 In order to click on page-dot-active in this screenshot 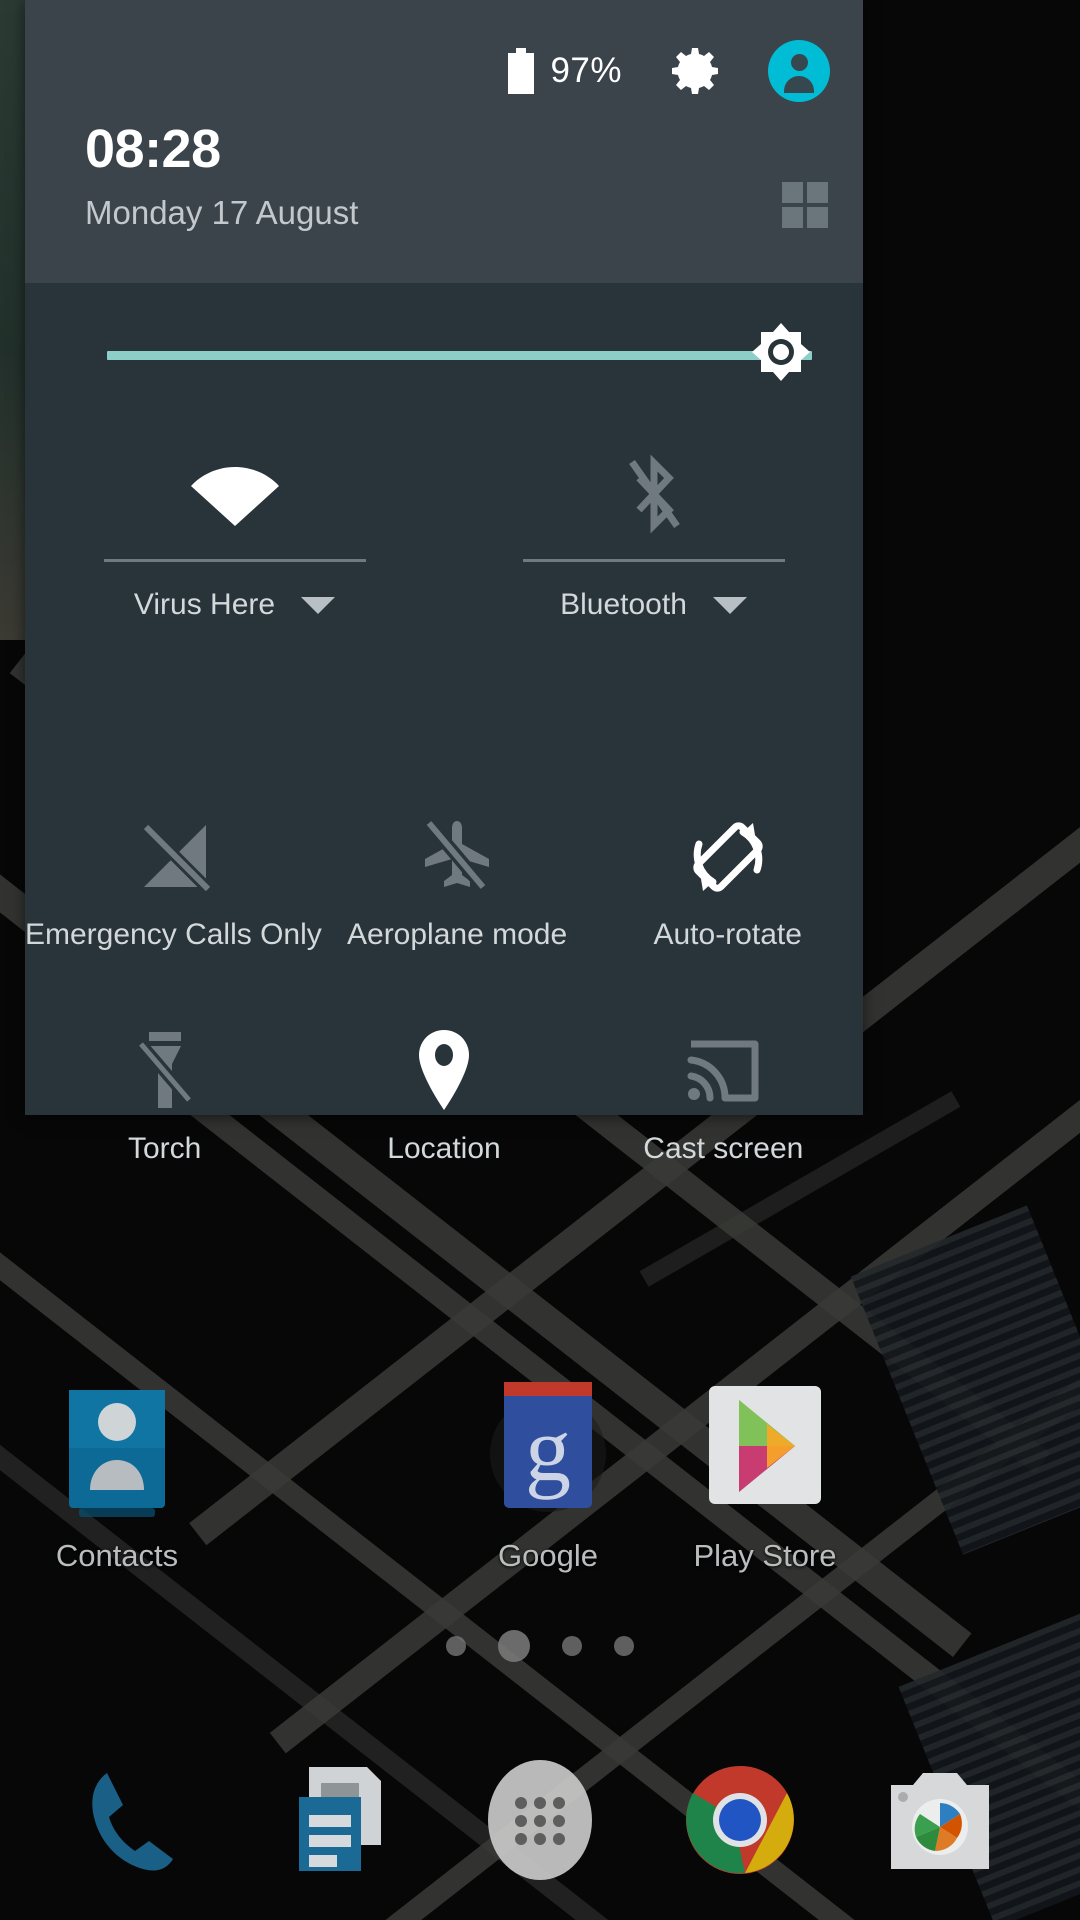, I will do `click(514, 1646)`.